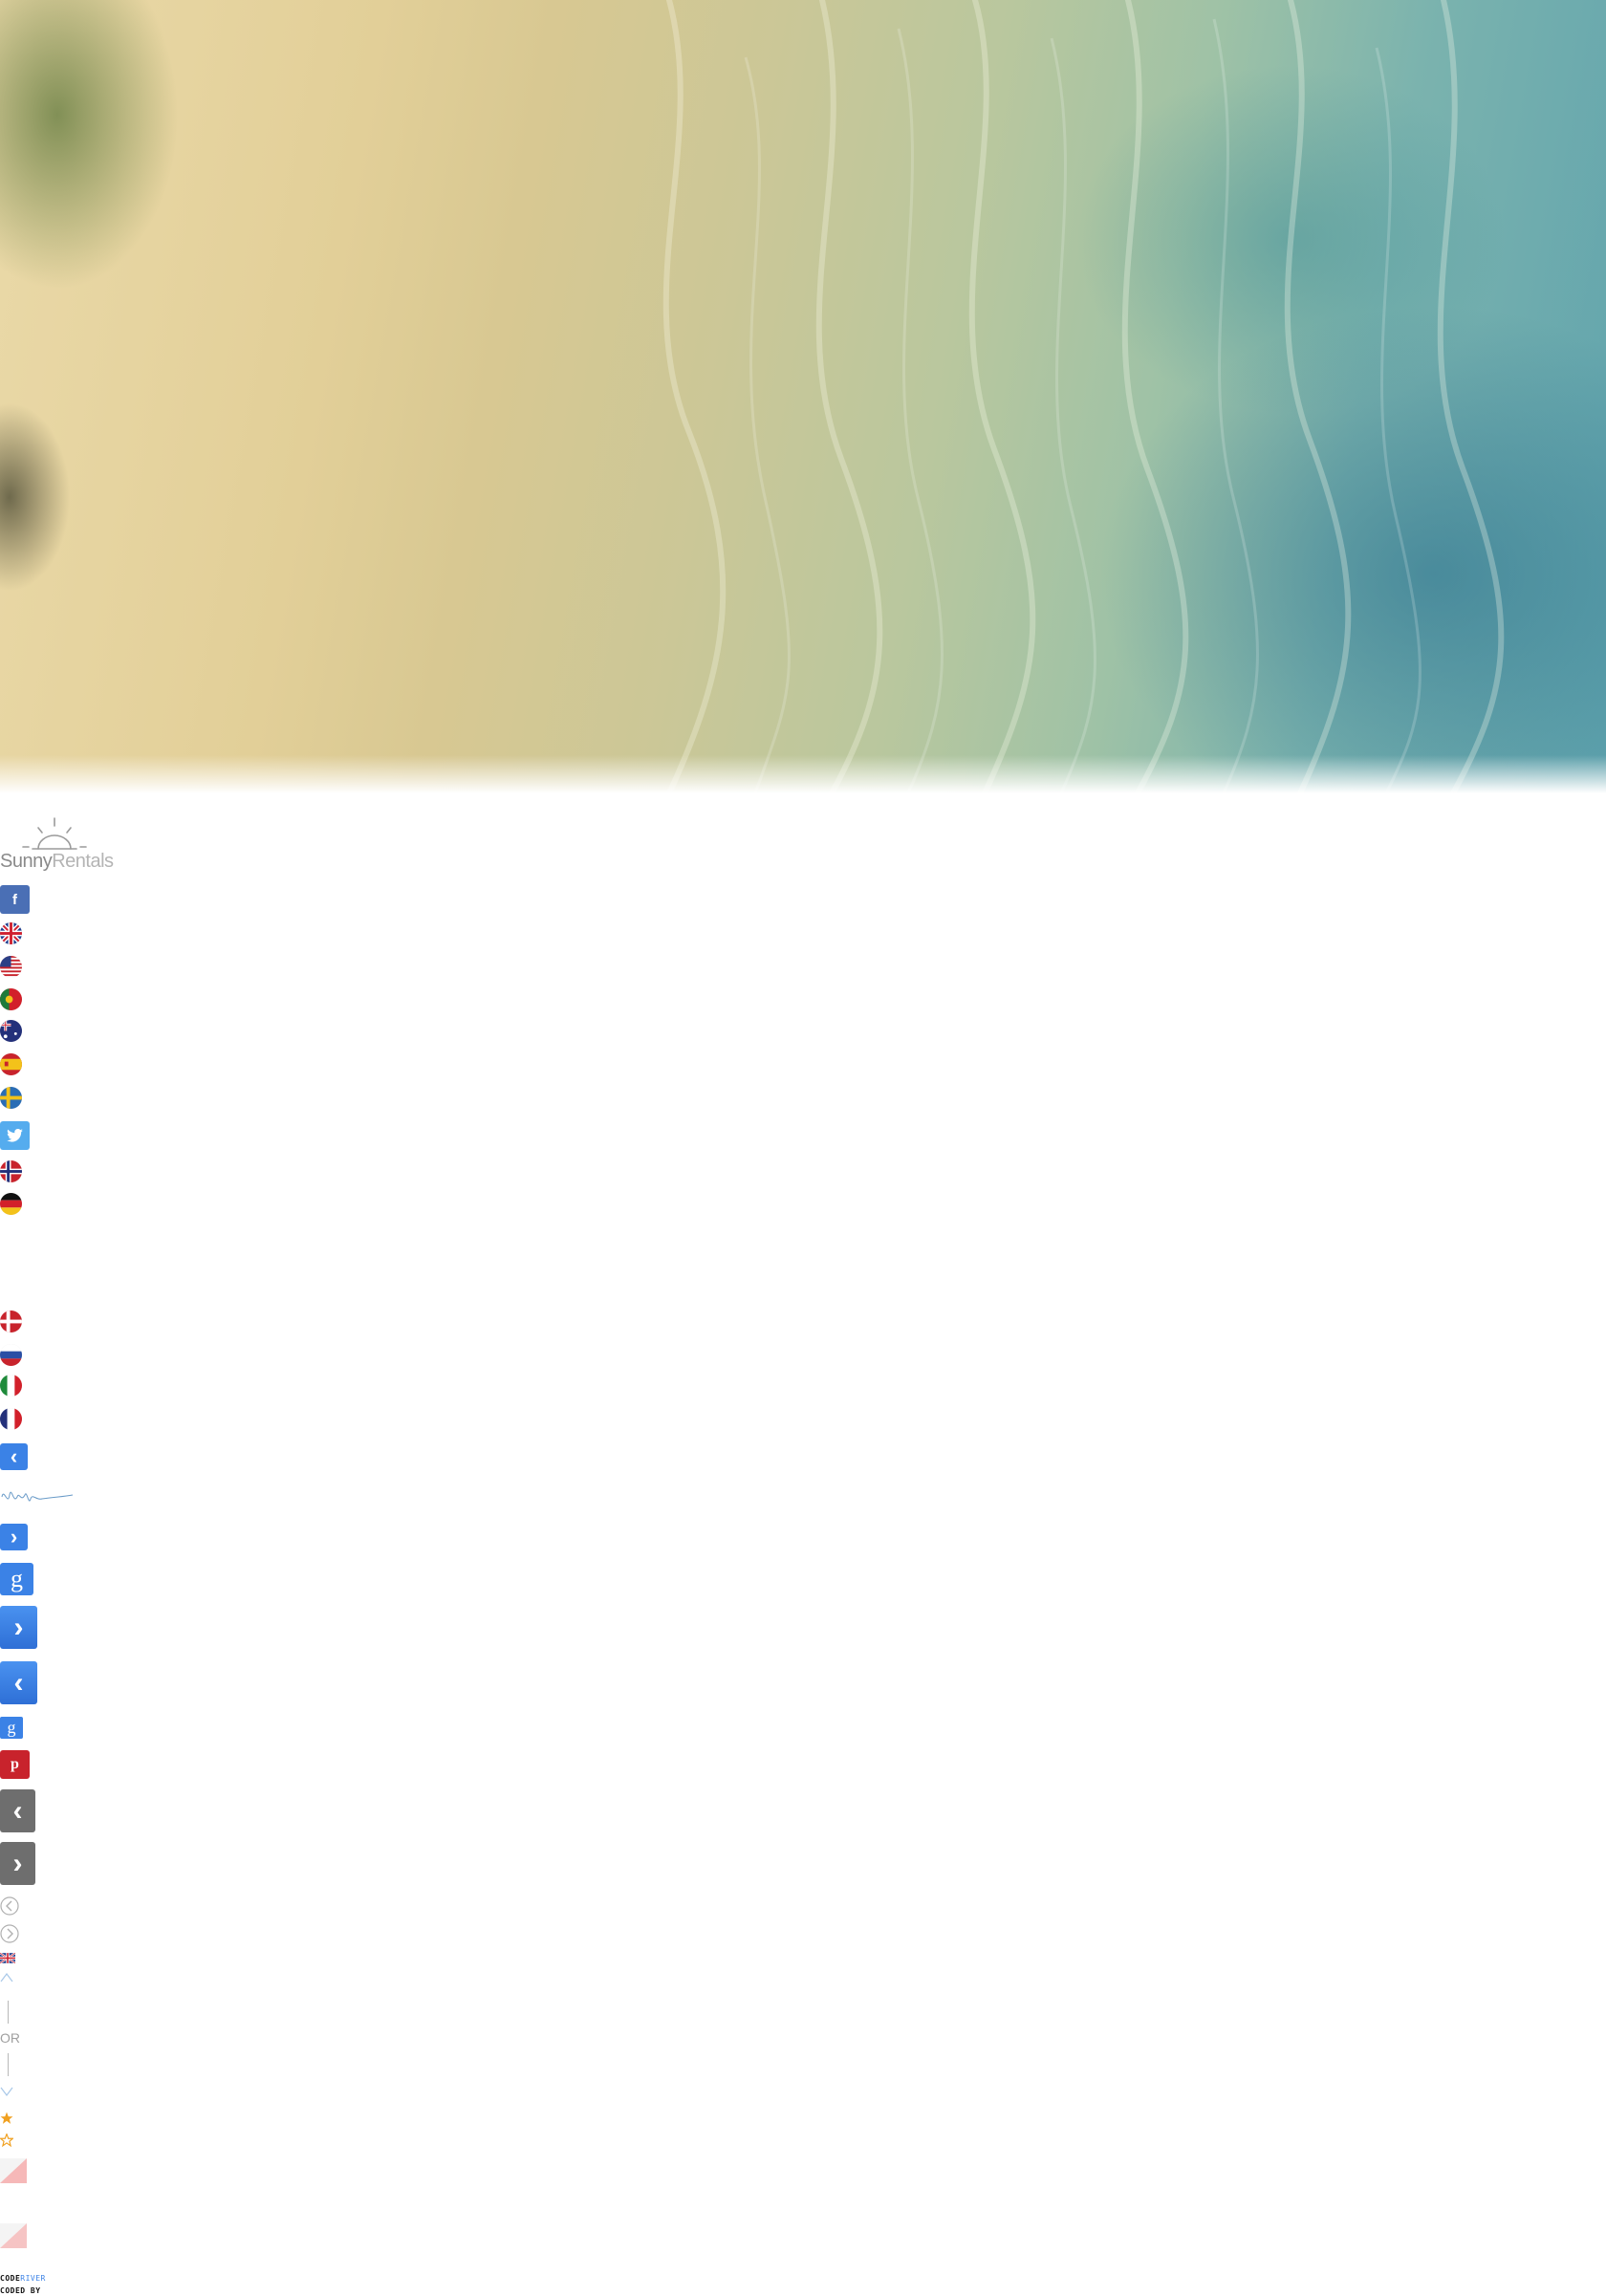 This screenshot has width=1606, height=2296. I want to click on next-button-grey: ›, so click(17, 1863).